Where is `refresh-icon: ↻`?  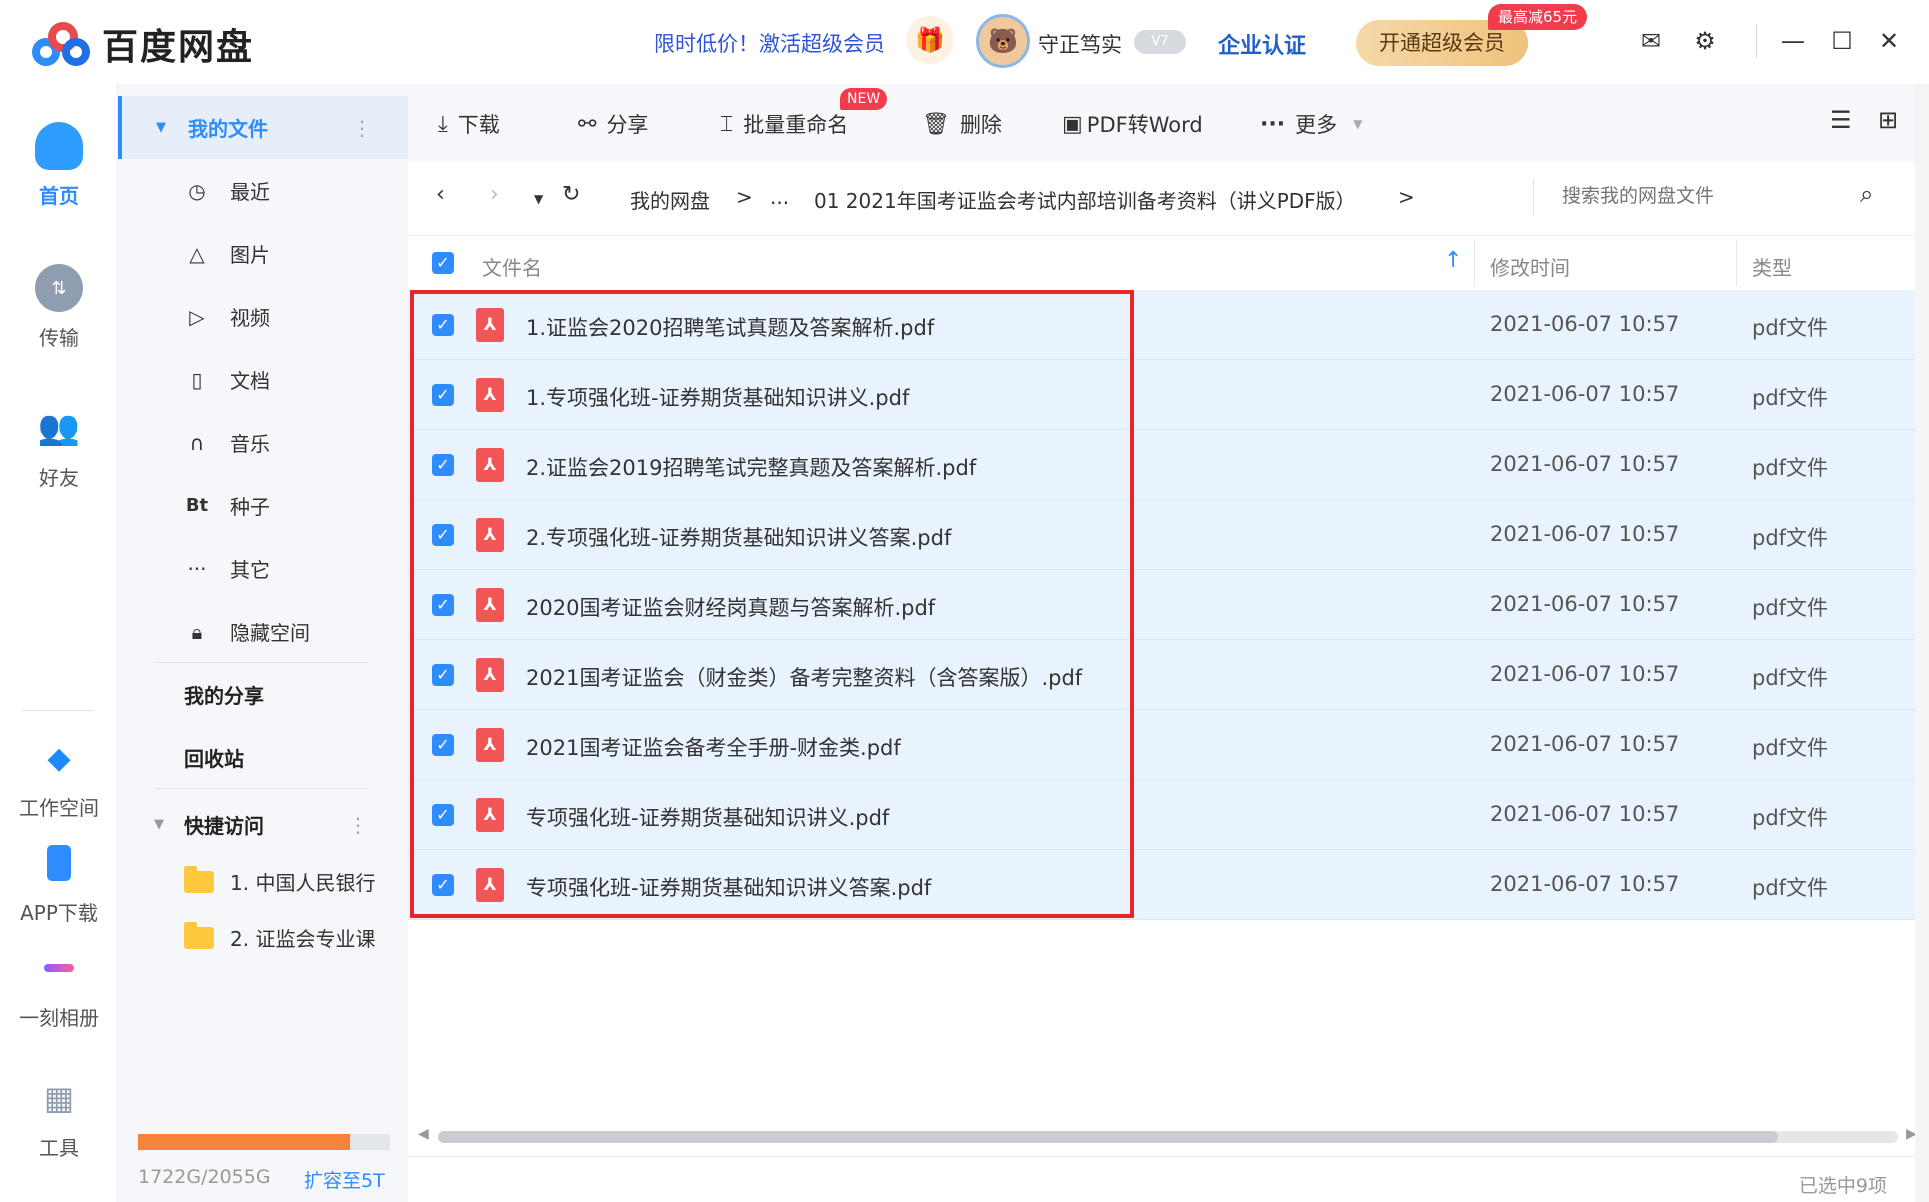 refresh-icon: ↻ is located at coordinates (571, 194).